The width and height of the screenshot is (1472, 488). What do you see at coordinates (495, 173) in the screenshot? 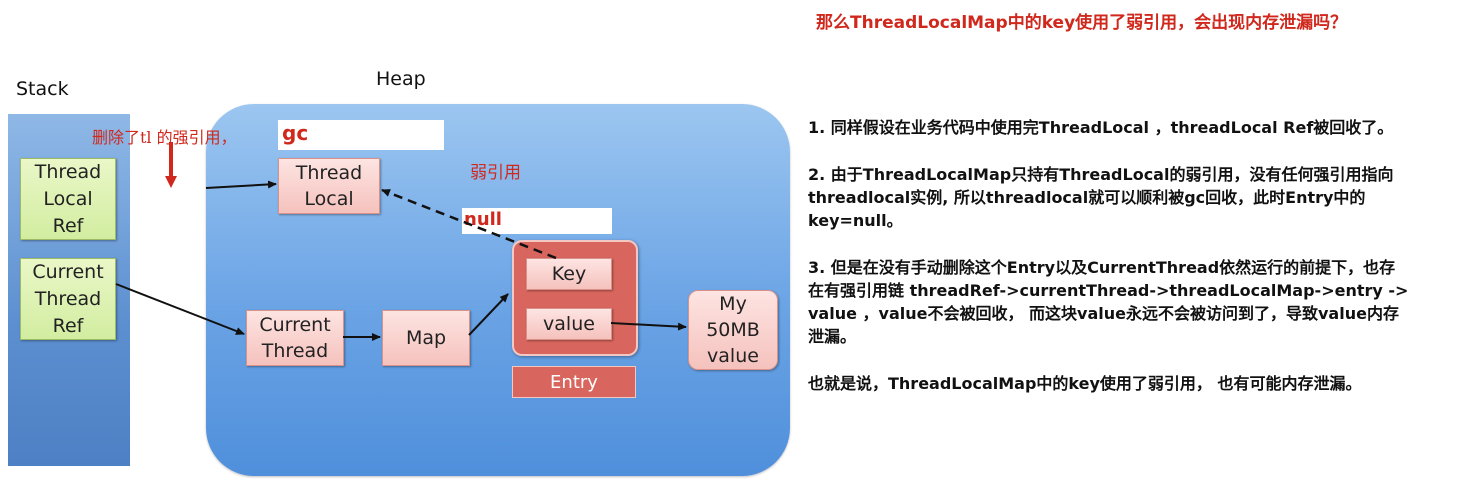
I see `weak-ref-label: 弱引用` at bounding box center [495, 173].